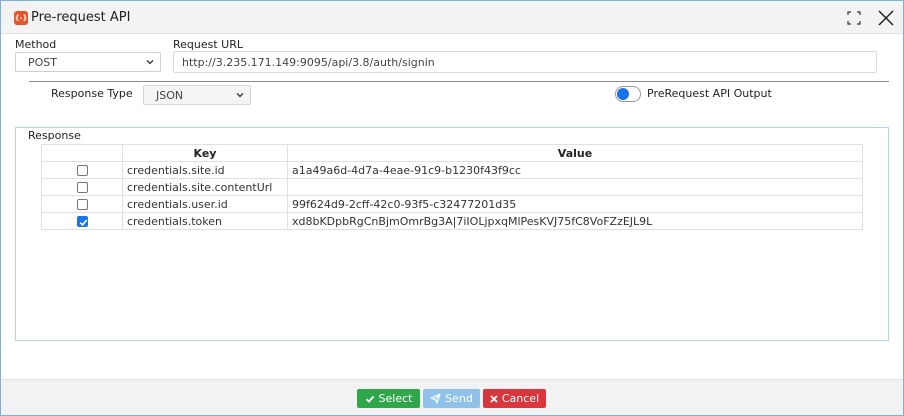 This screenshot has width=904, height=416. What do you see at coordinates (36, 44) in the screenshot?
I see `method-label: Method` at bounding box center [36, 44].